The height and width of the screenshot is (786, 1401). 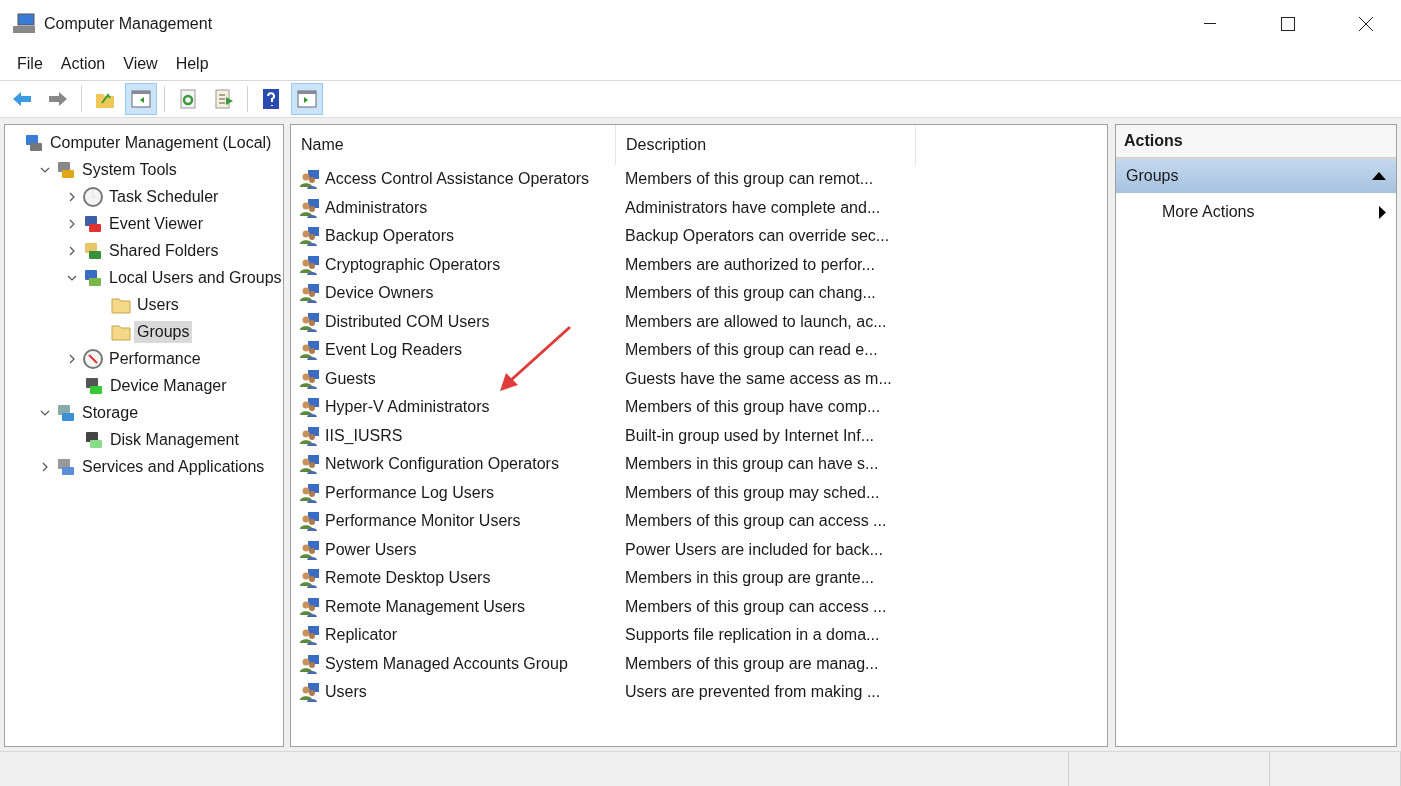 I want to click on action-item: More Actions, so click(x=1256, y=212).